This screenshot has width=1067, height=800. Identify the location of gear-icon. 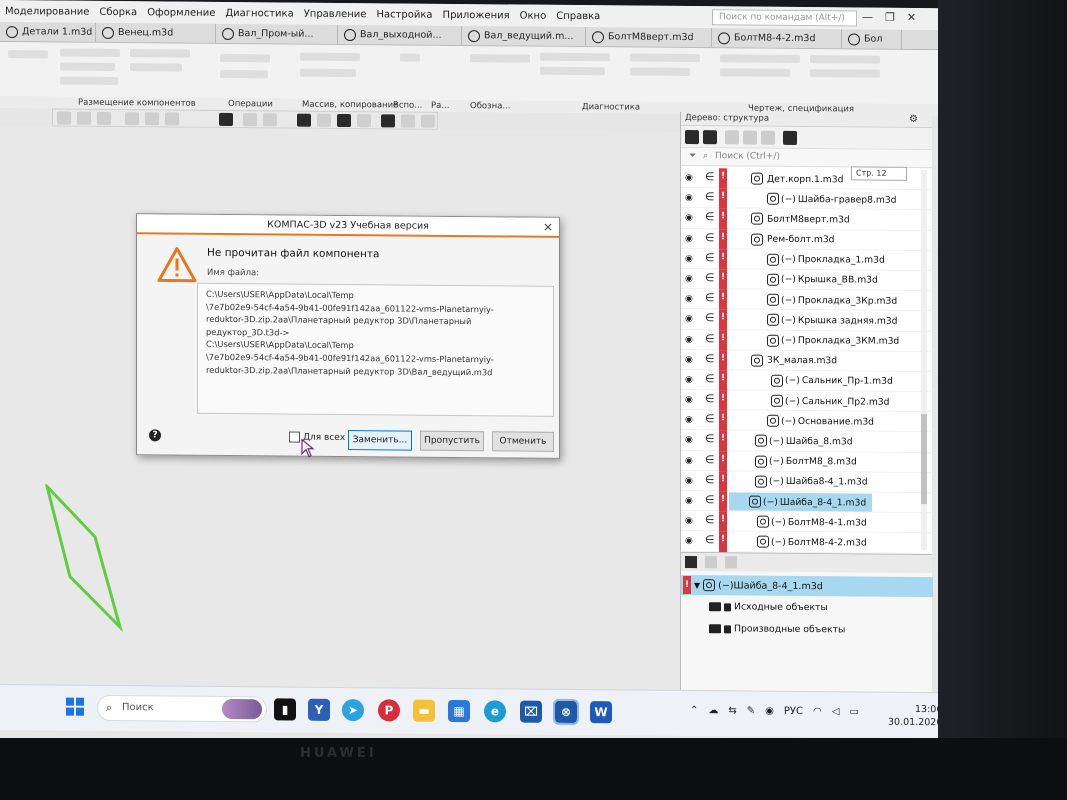
(344, 120).